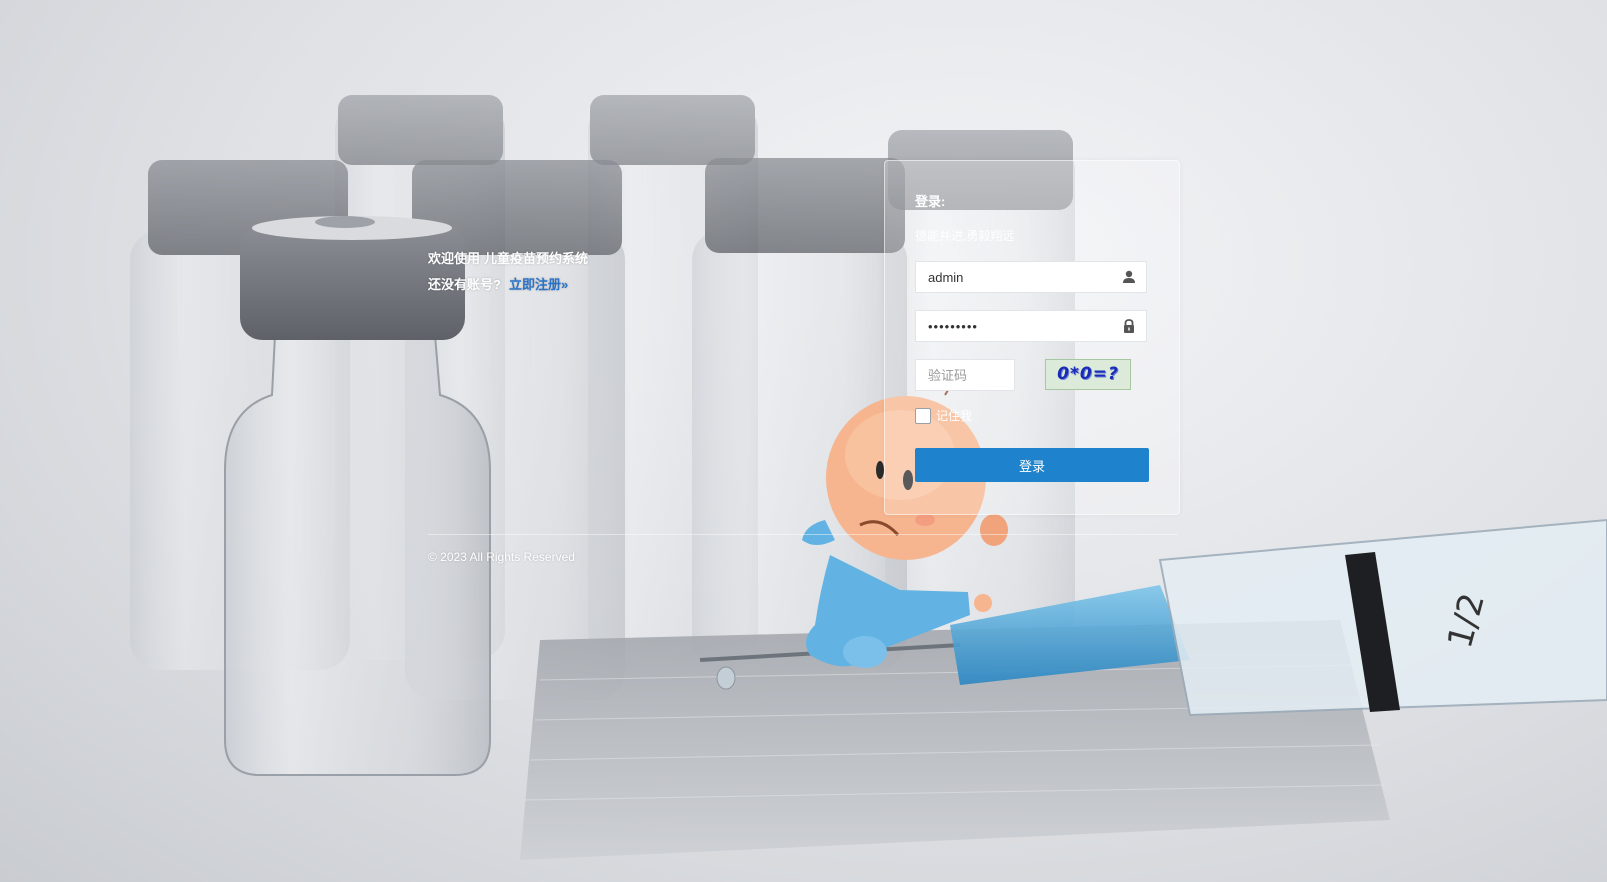  Describe the element at coordinates (803, 534) in the screenshot. I see `footer-divider` at that location.